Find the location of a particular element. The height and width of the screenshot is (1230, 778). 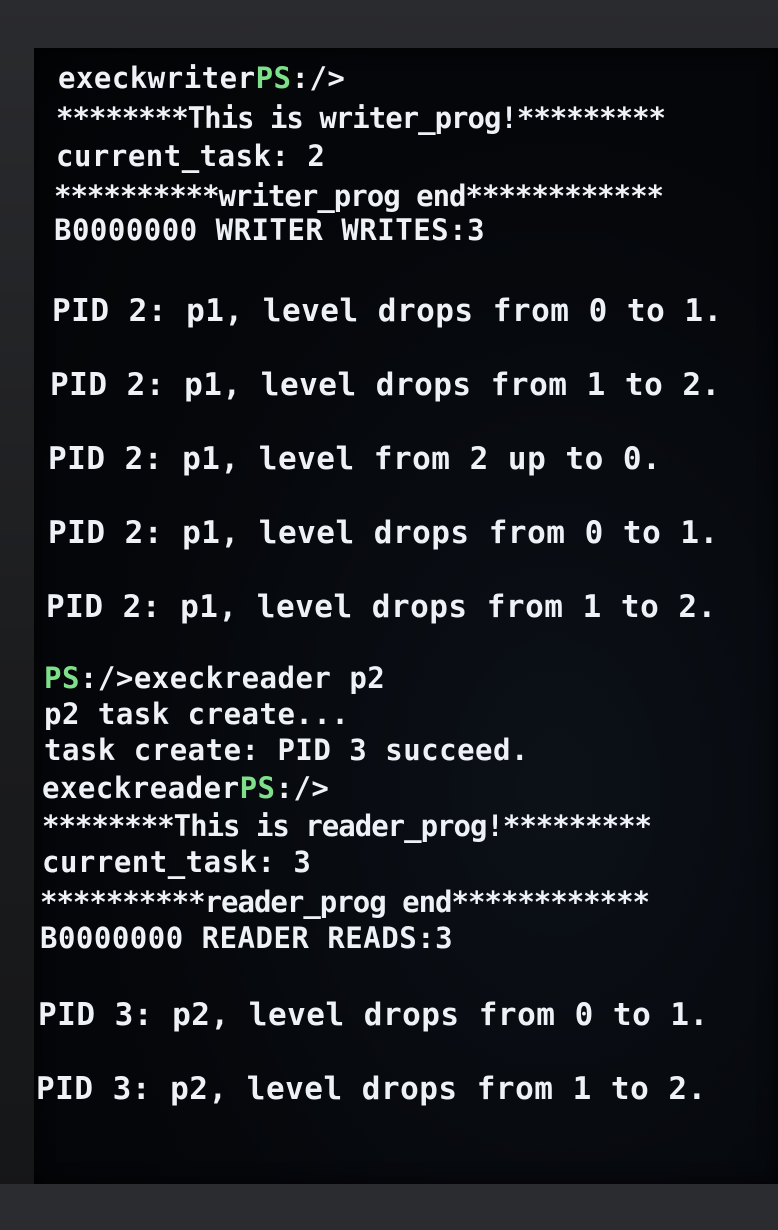

terminal-line-8: PID 2: p1, level from 2 up to 0. is located at coordinates (355, 459).